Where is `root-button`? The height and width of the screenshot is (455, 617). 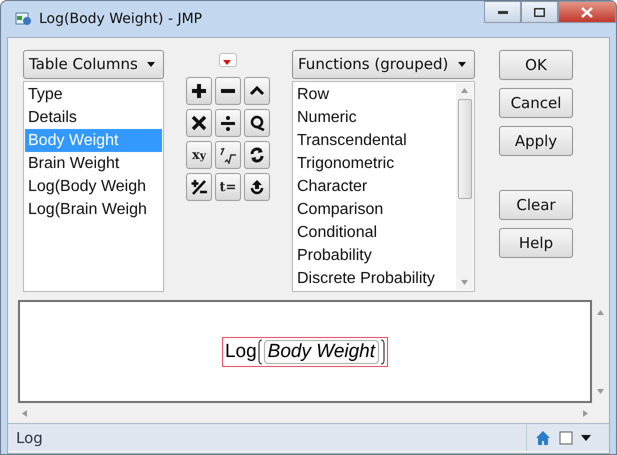 root-button is located at coordinates (228, 155).